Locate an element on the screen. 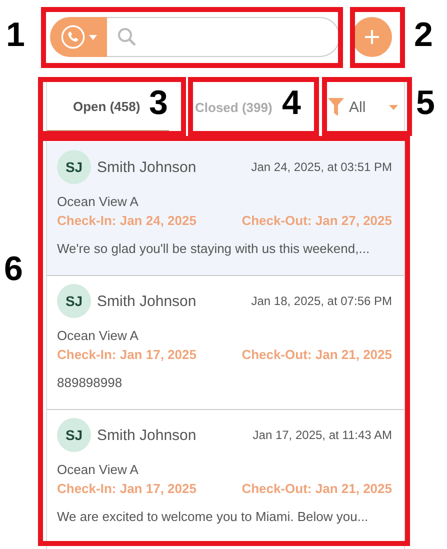 This screenshot has width=447, height=549. add-button is located at coordinates (372, 37).